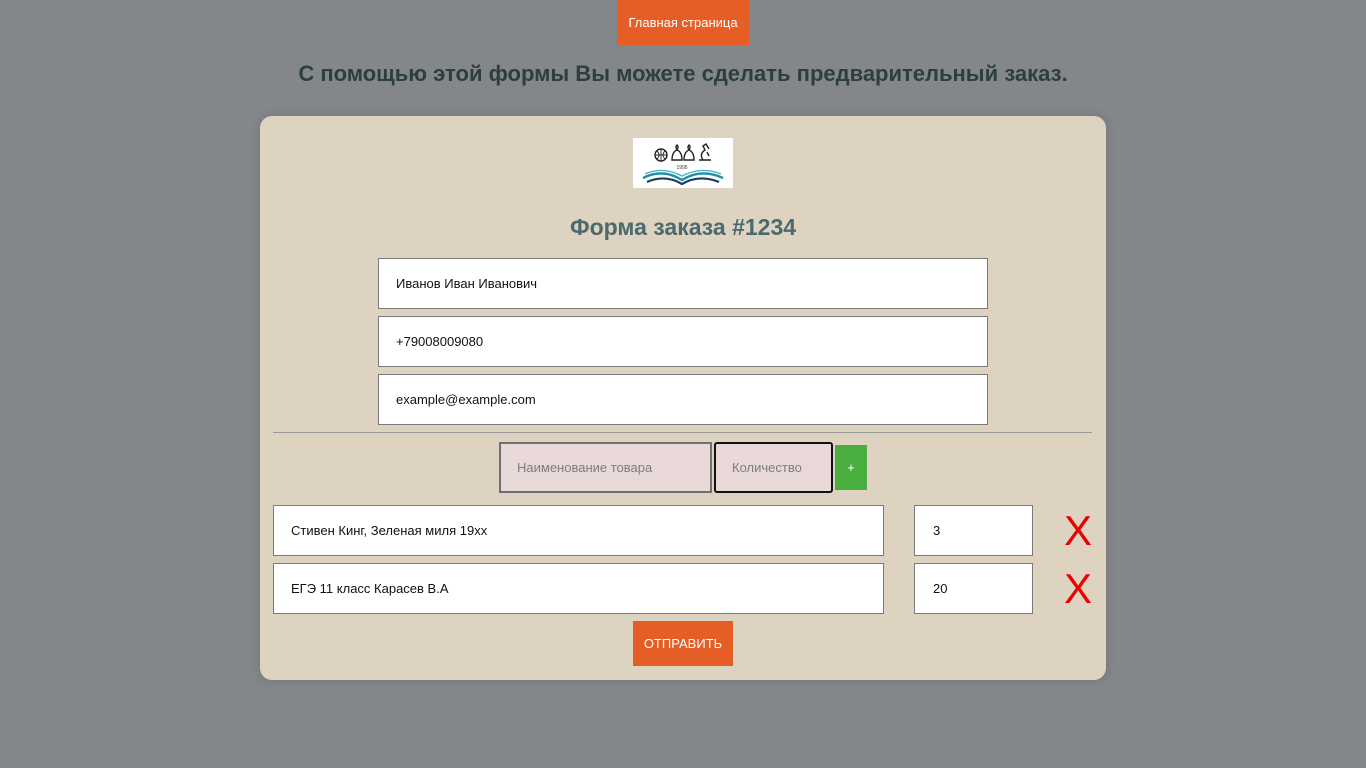  I want to click on home-button: Главная страница, so click(683, 22).